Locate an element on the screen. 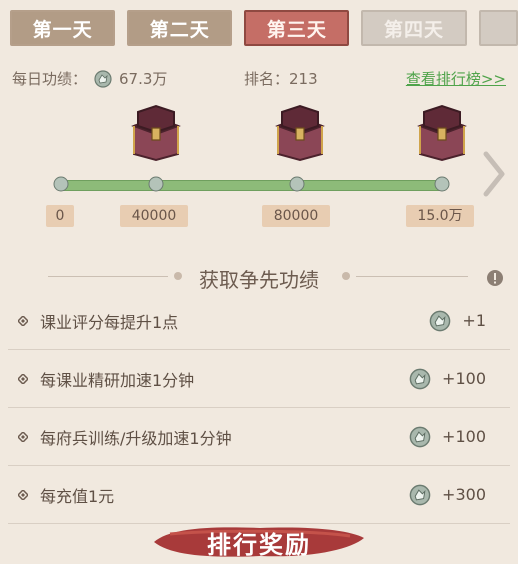 This screenshot has width=518, height=564. task-label: 课业评分每提升1点 is located at coordinates (109, 322).